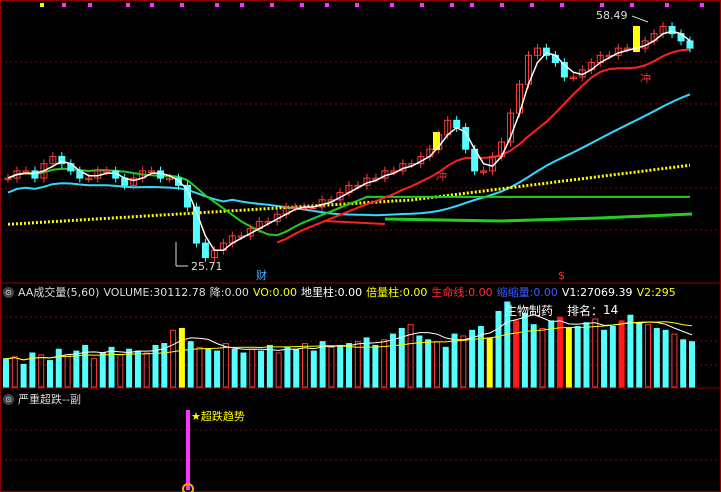 The width and height of the screenshot is (721, 492). I want to click on volume-value: 30112.78, so click(179, 292).